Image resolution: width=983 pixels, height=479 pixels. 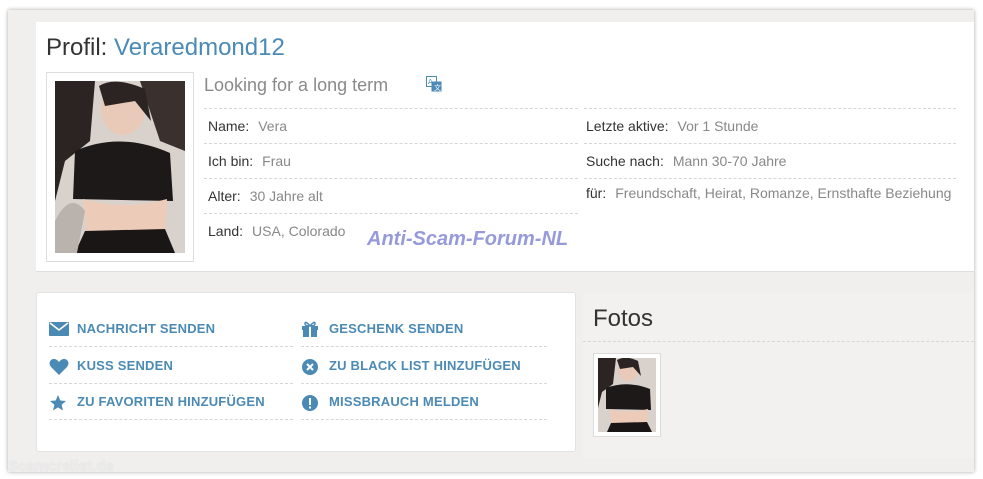 I want to click on detail-row-last-active: Letzte aktive: Vor 1 Stunde, so click(x=770, y=125).